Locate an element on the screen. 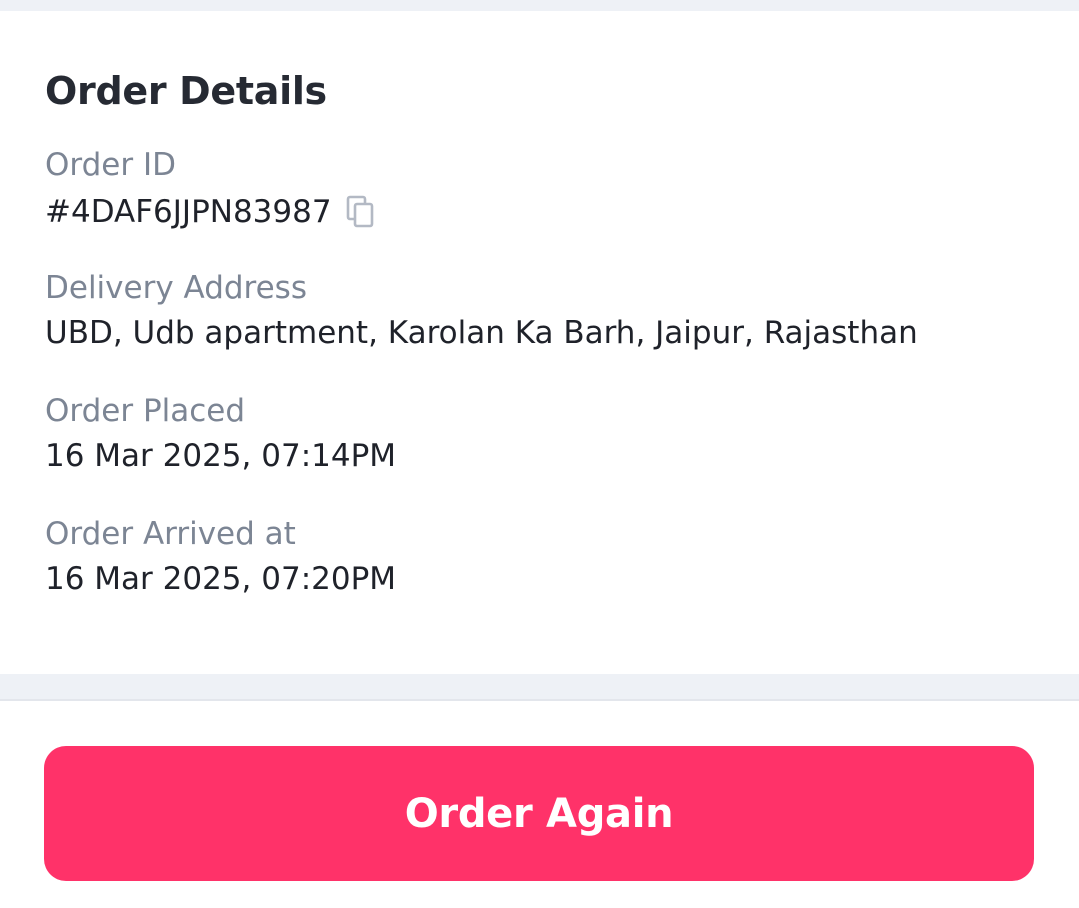  order-id-value: #4DAF6JJPN83987 is located at coordinates (188, 212).